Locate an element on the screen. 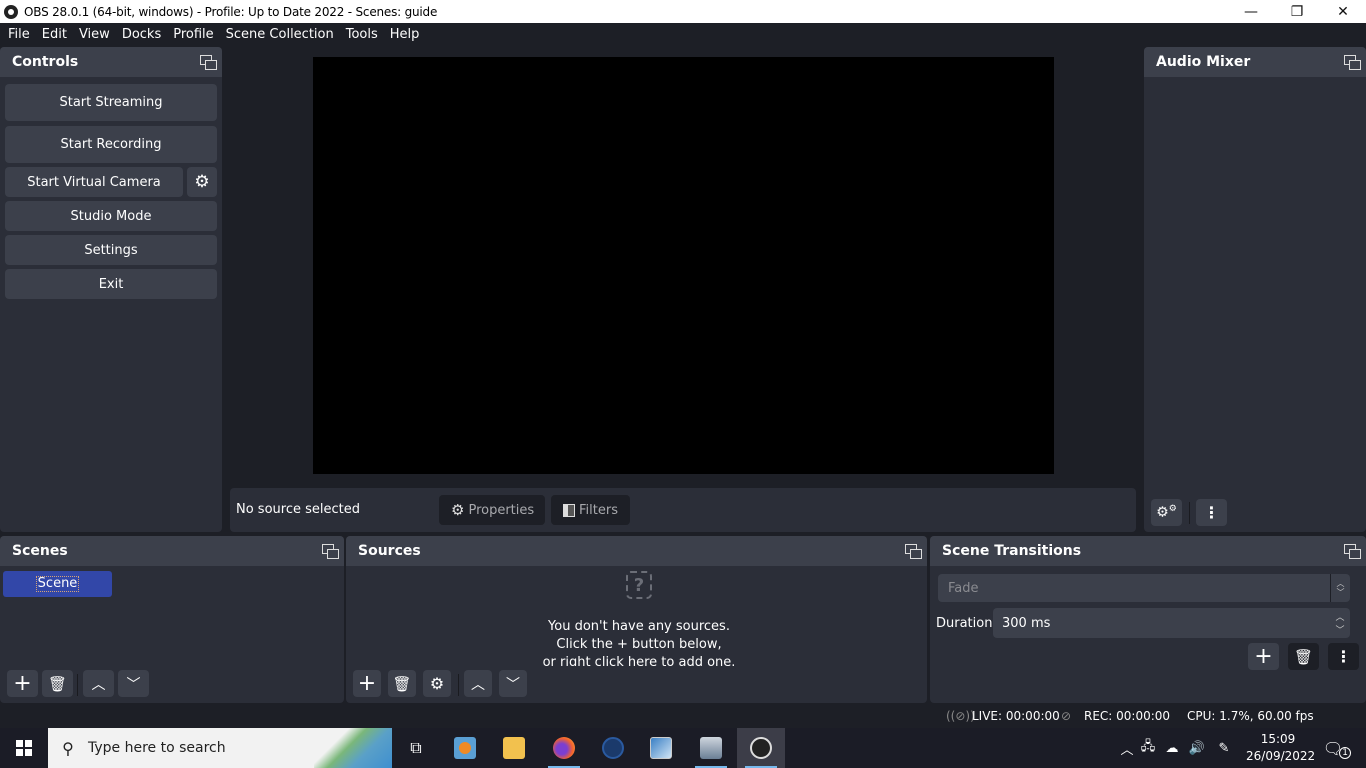 Image resolution: width=1366 pixels, height=768 pixels. properties-button: ⚙ Properties is located at coordinates (492, 510).